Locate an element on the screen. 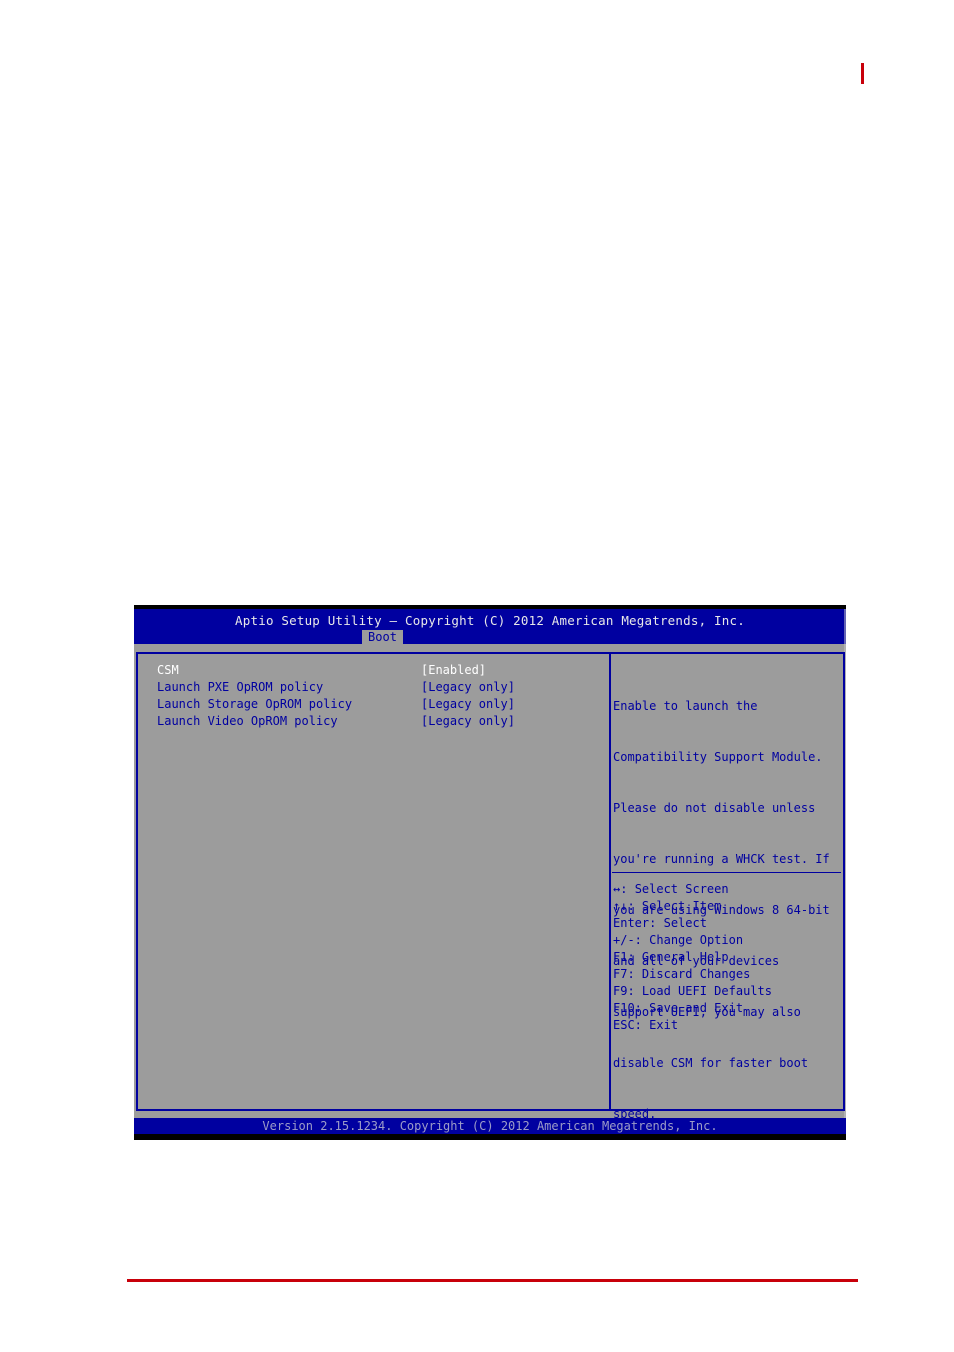  key-legend-item: F10: Save and Exit is located at coordinates (727, 1008).